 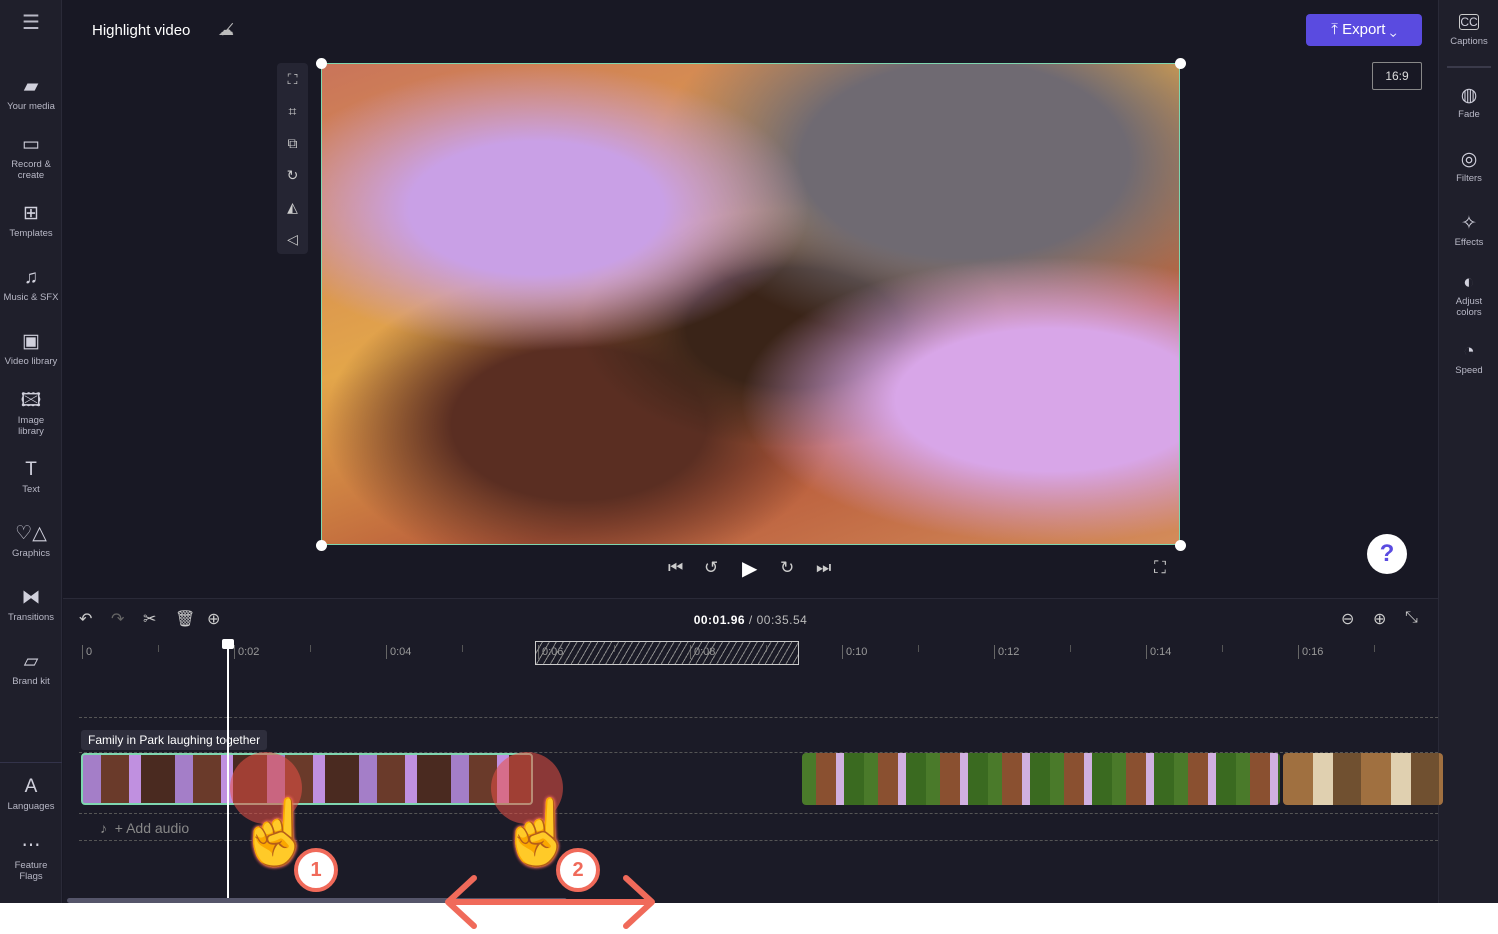 I want to click on export-label: Export, so click(x=1364, y=29).